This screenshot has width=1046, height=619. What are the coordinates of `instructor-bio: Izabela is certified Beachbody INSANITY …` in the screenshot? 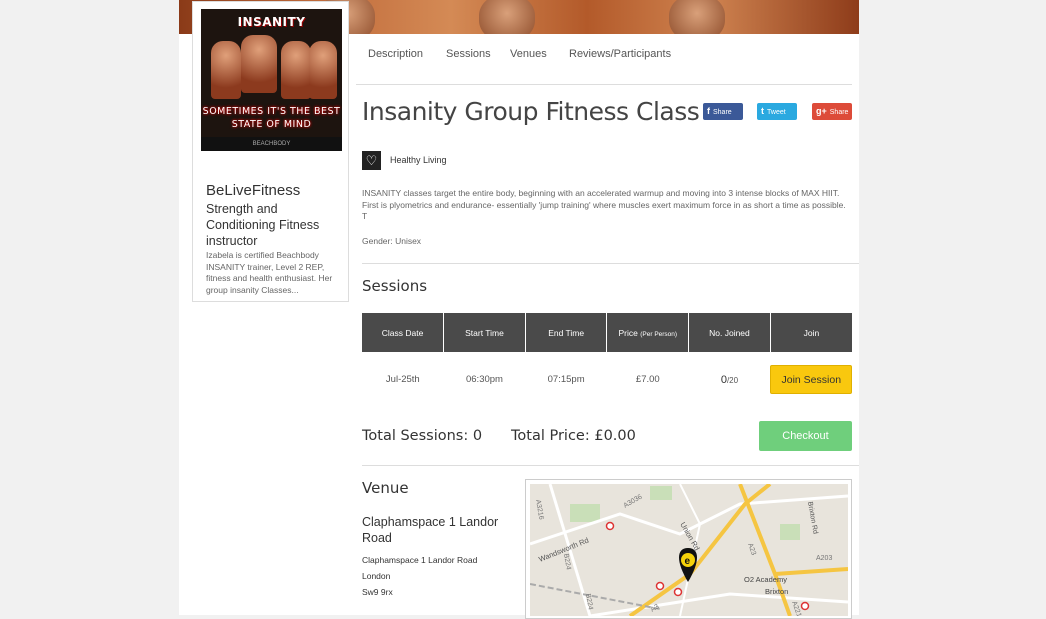 It's located at (269, 272).